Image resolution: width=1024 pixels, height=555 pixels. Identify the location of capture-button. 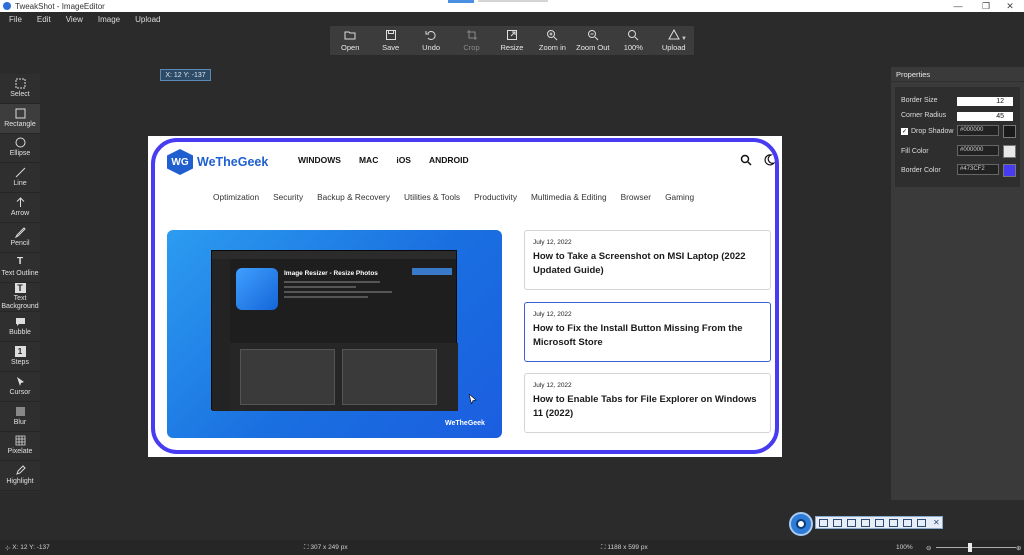
(801, 524).